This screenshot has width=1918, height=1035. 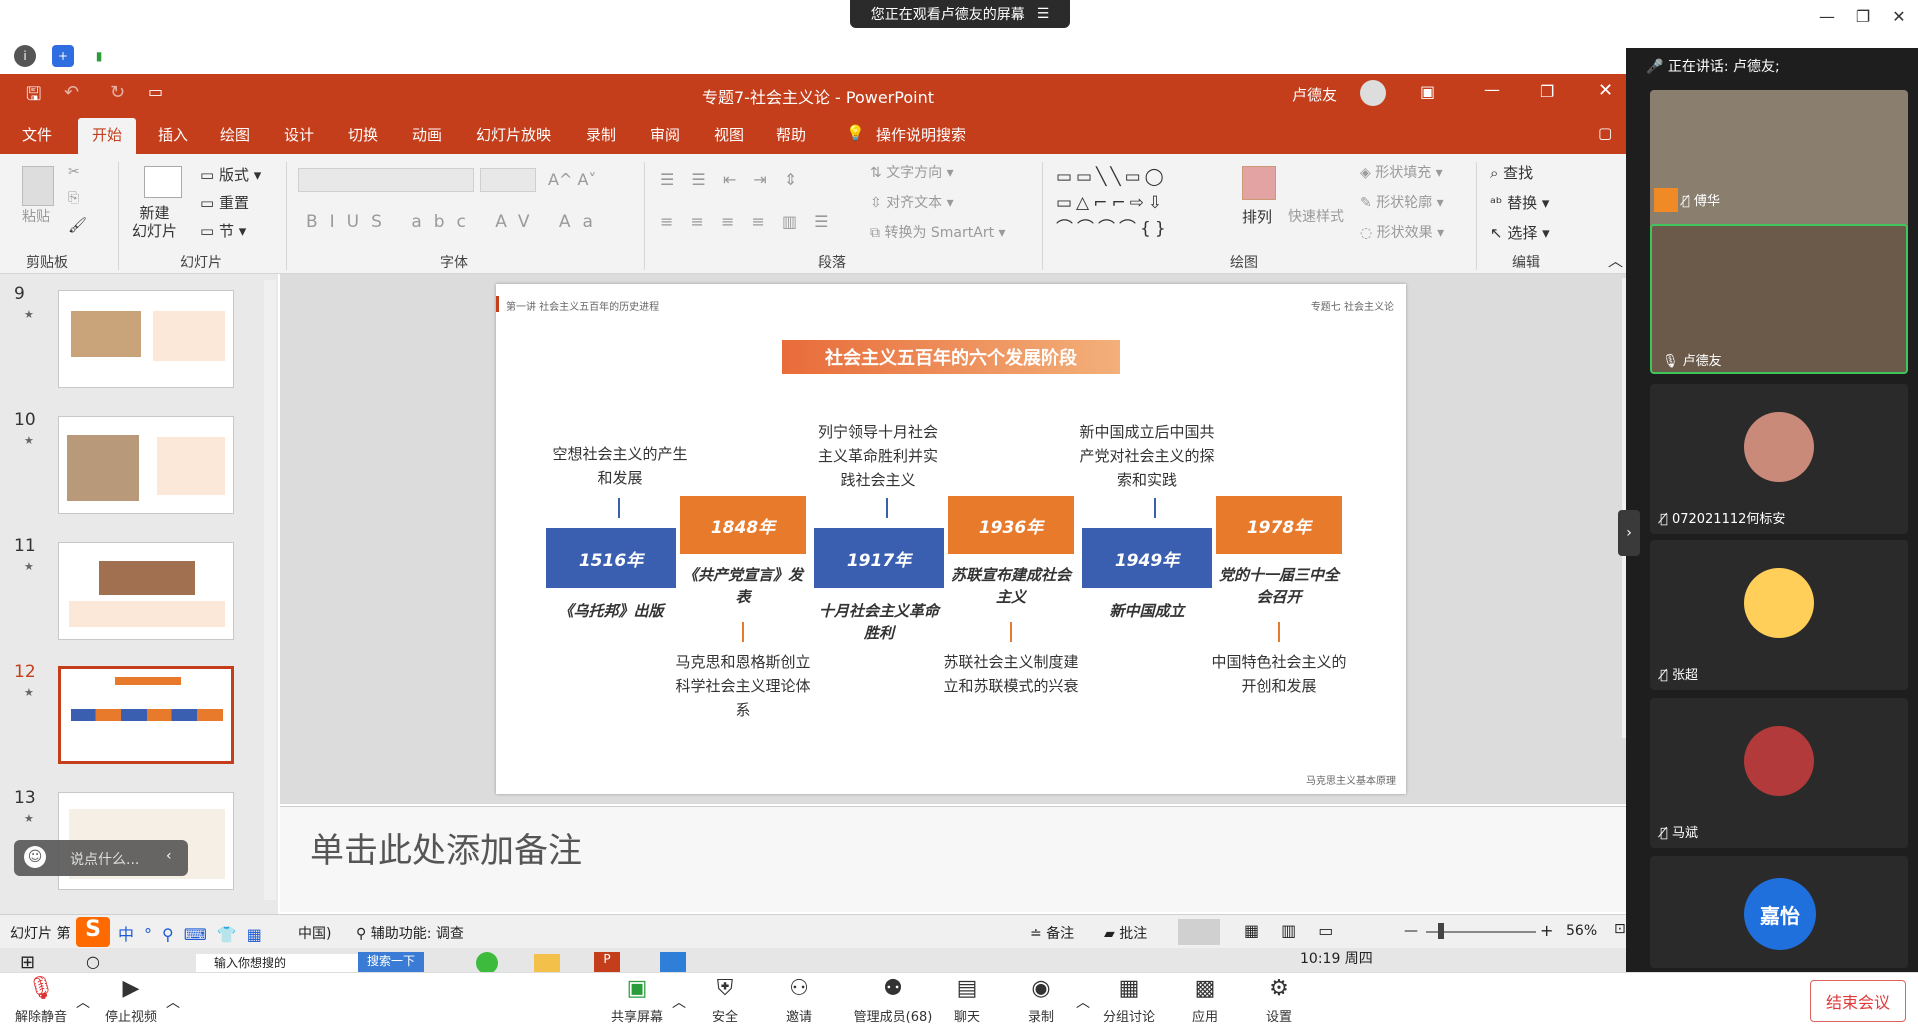 What do you see at coordinates (37, 134) in the screenshot?
I see `tab-file: 文件` at bounding box center [37, 134].